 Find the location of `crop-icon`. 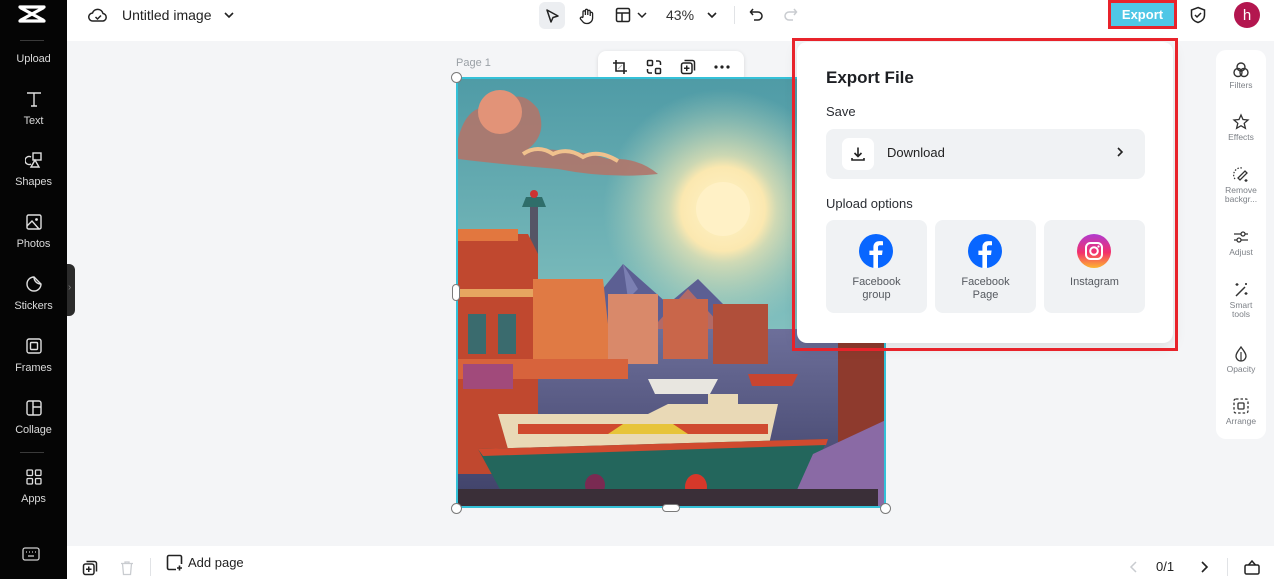

crop-icon is located at coordinates (620, 67).